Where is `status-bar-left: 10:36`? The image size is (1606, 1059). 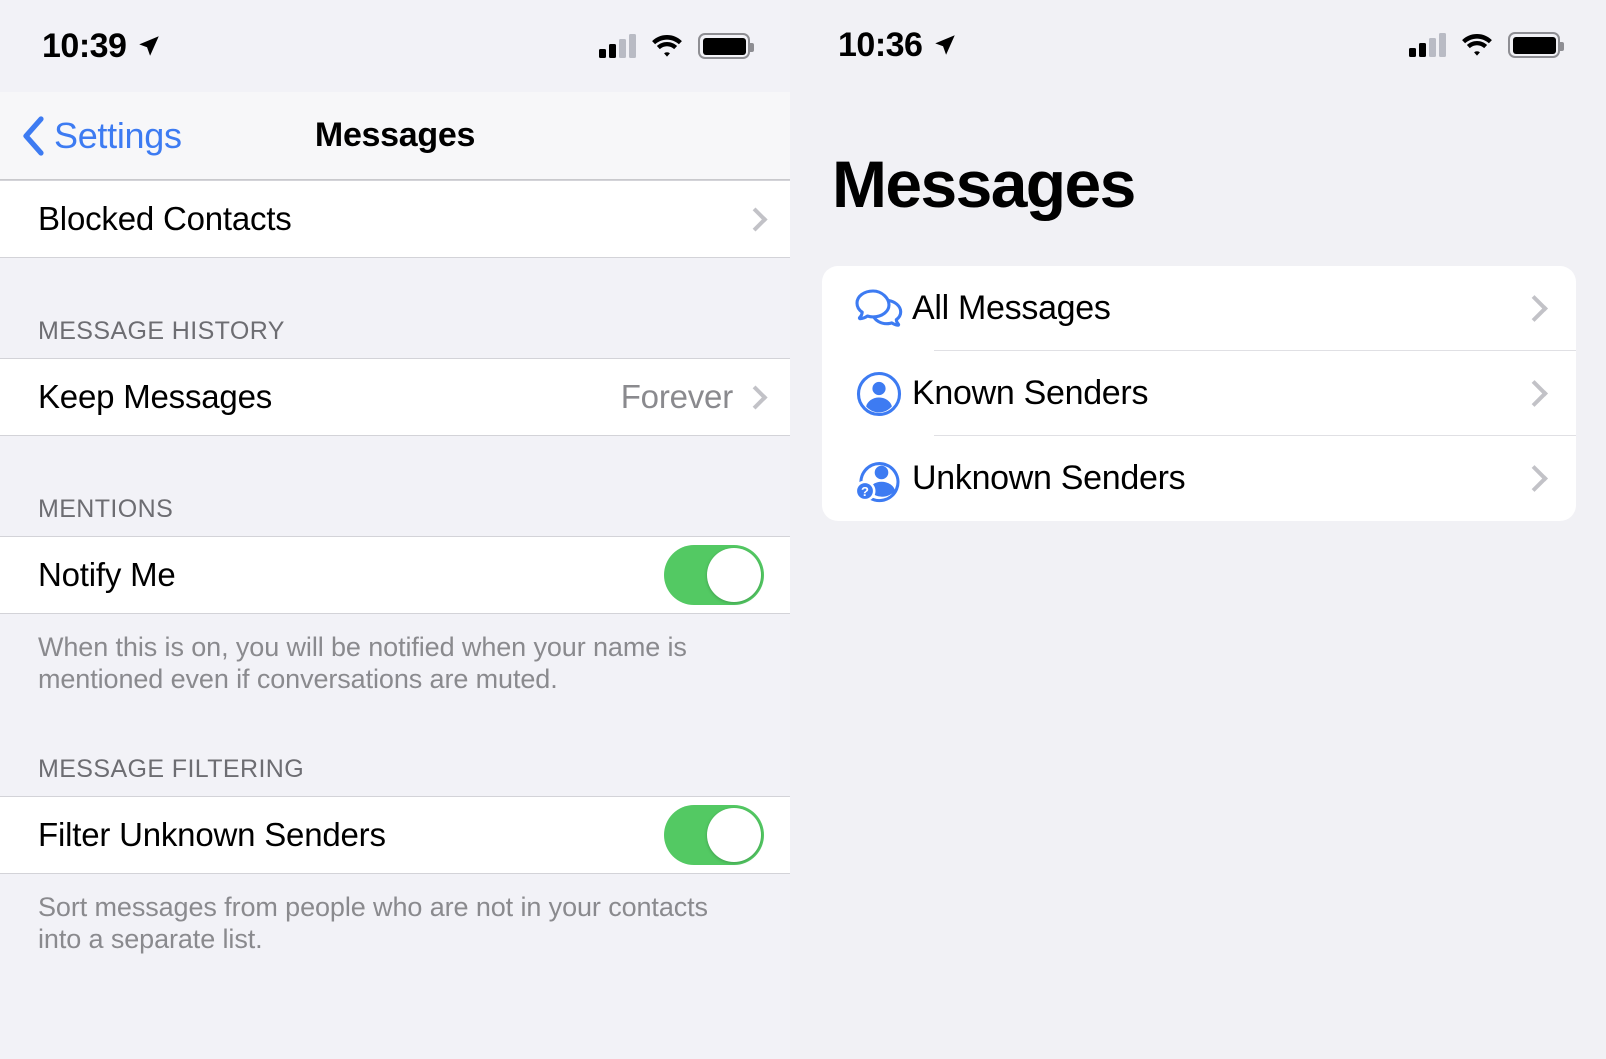 status-bar-left: 10:36 is located at coordinates (898, 45).